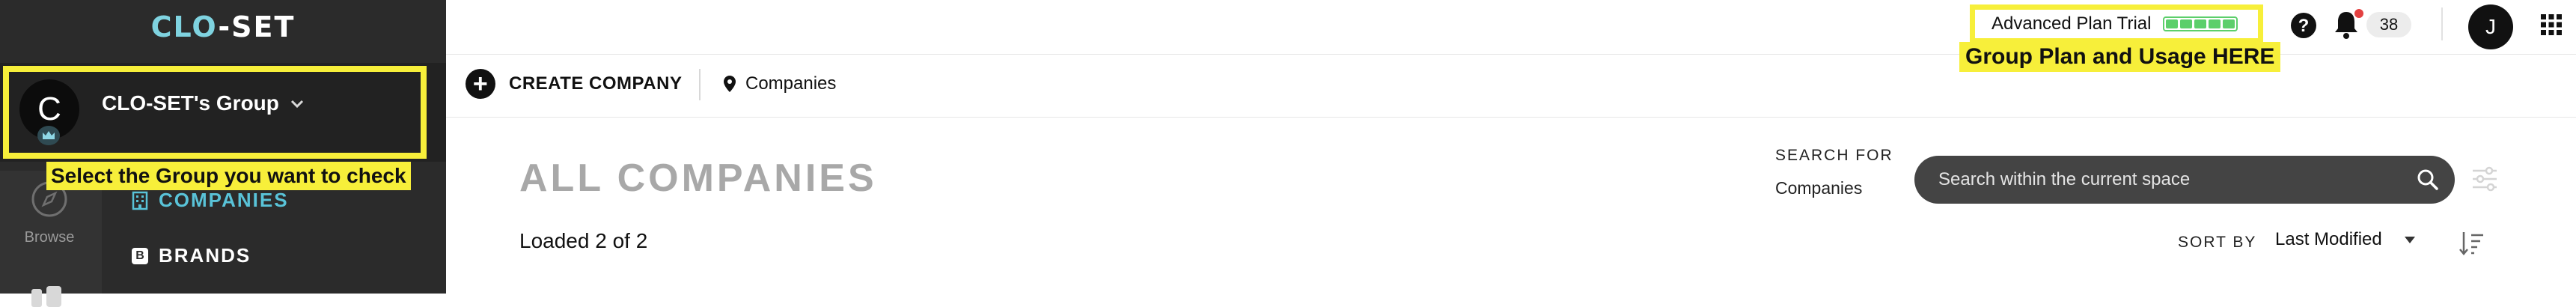 The image size is (2576, 307). I want to click on help-icon: ?, so click(2304, 25).